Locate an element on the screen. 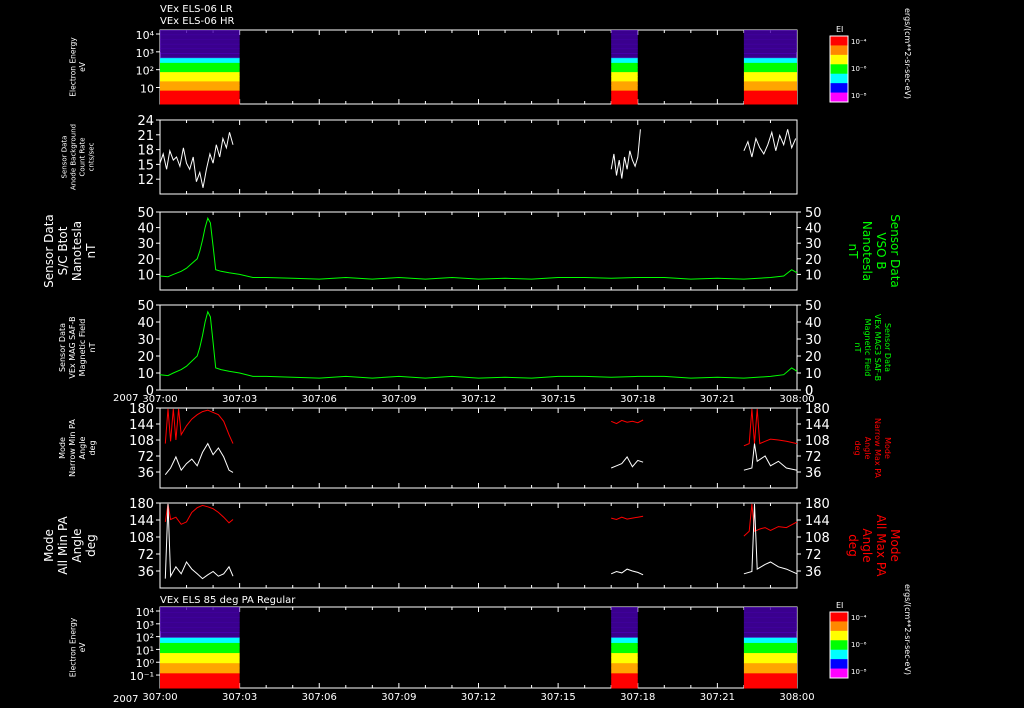 The image size is (1024, 708). colorbar-label: EI is located at coordinates (839, 29).